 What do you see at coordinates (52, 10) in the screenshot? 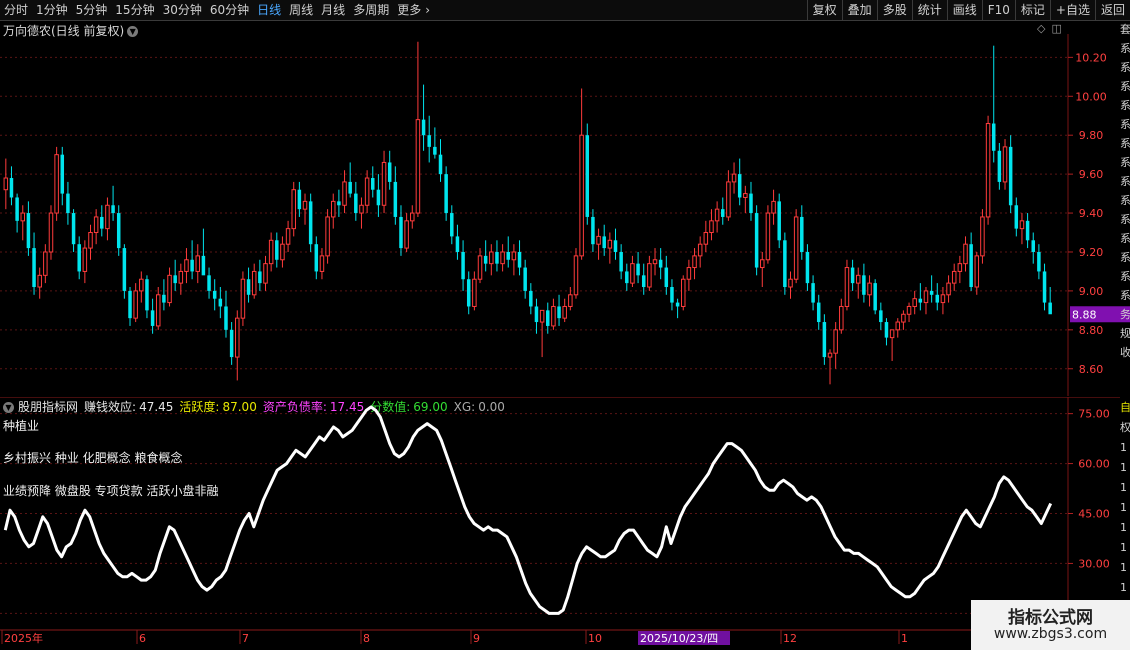
I see `period-tab: 1分钟` at bounding box center [52, 10].